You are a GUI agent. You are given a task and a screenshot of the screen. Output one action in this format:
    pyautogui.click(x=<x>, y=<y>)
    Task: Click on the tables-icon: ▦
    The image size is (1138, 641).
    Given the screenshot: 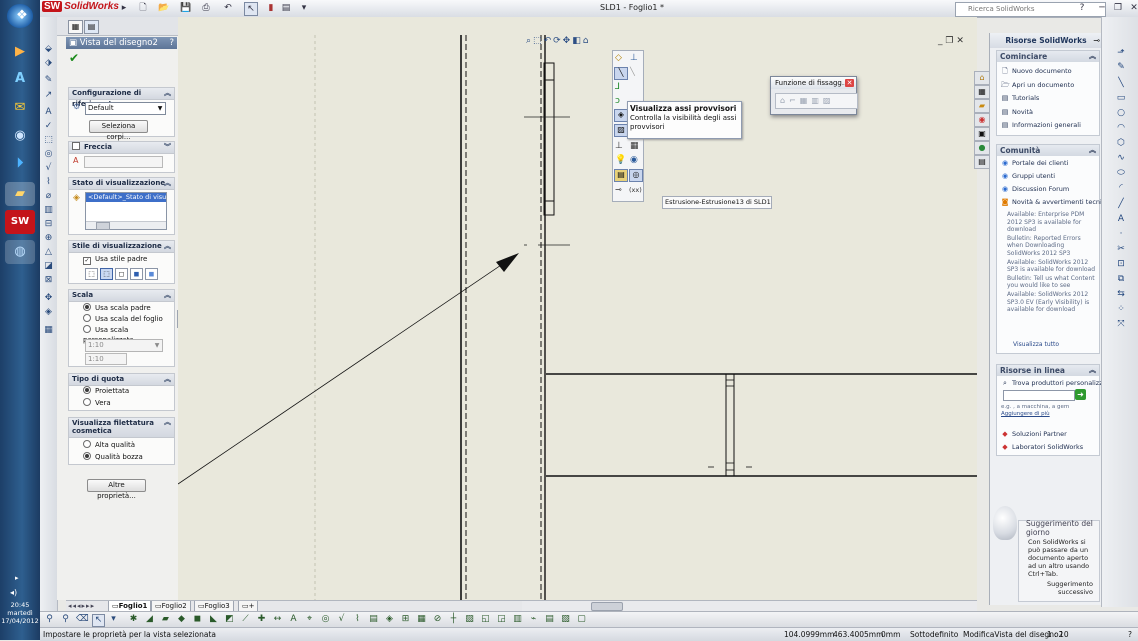 What is the action you would take?
    pyautogui.click(x=48, y=330)
    